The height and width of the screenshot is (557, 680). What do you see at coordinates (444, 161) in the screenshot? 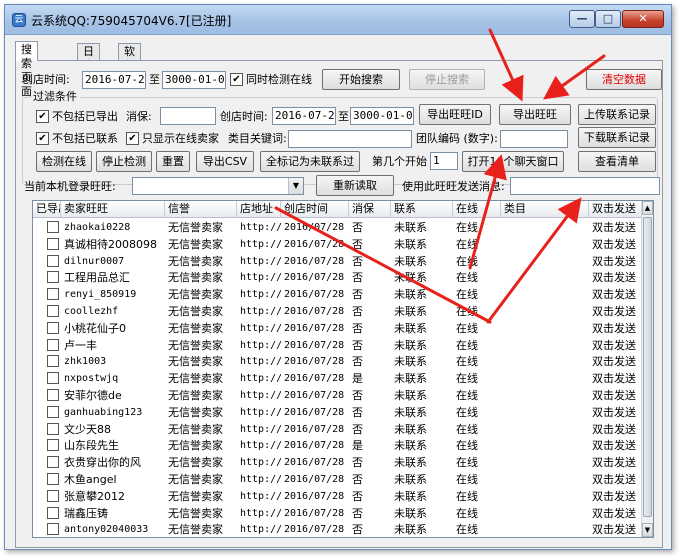
I see `start-index-input: 1` at bounding box center [444, 161].